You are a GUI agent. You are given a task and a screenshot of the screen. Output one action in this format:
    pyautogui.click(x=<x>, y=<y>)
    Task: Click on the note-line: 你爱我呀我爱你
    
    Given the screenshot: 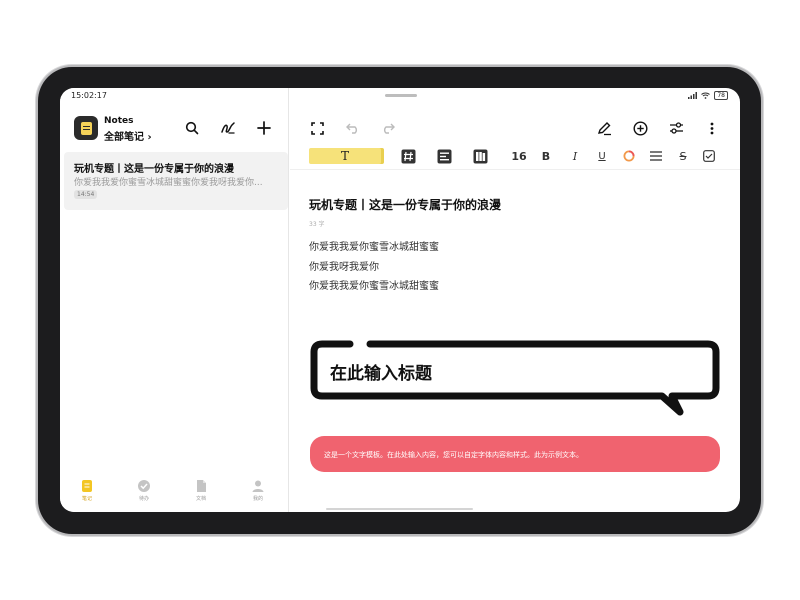 What is the action you would take?
    pyautogui.click(x=344, y=265)
    